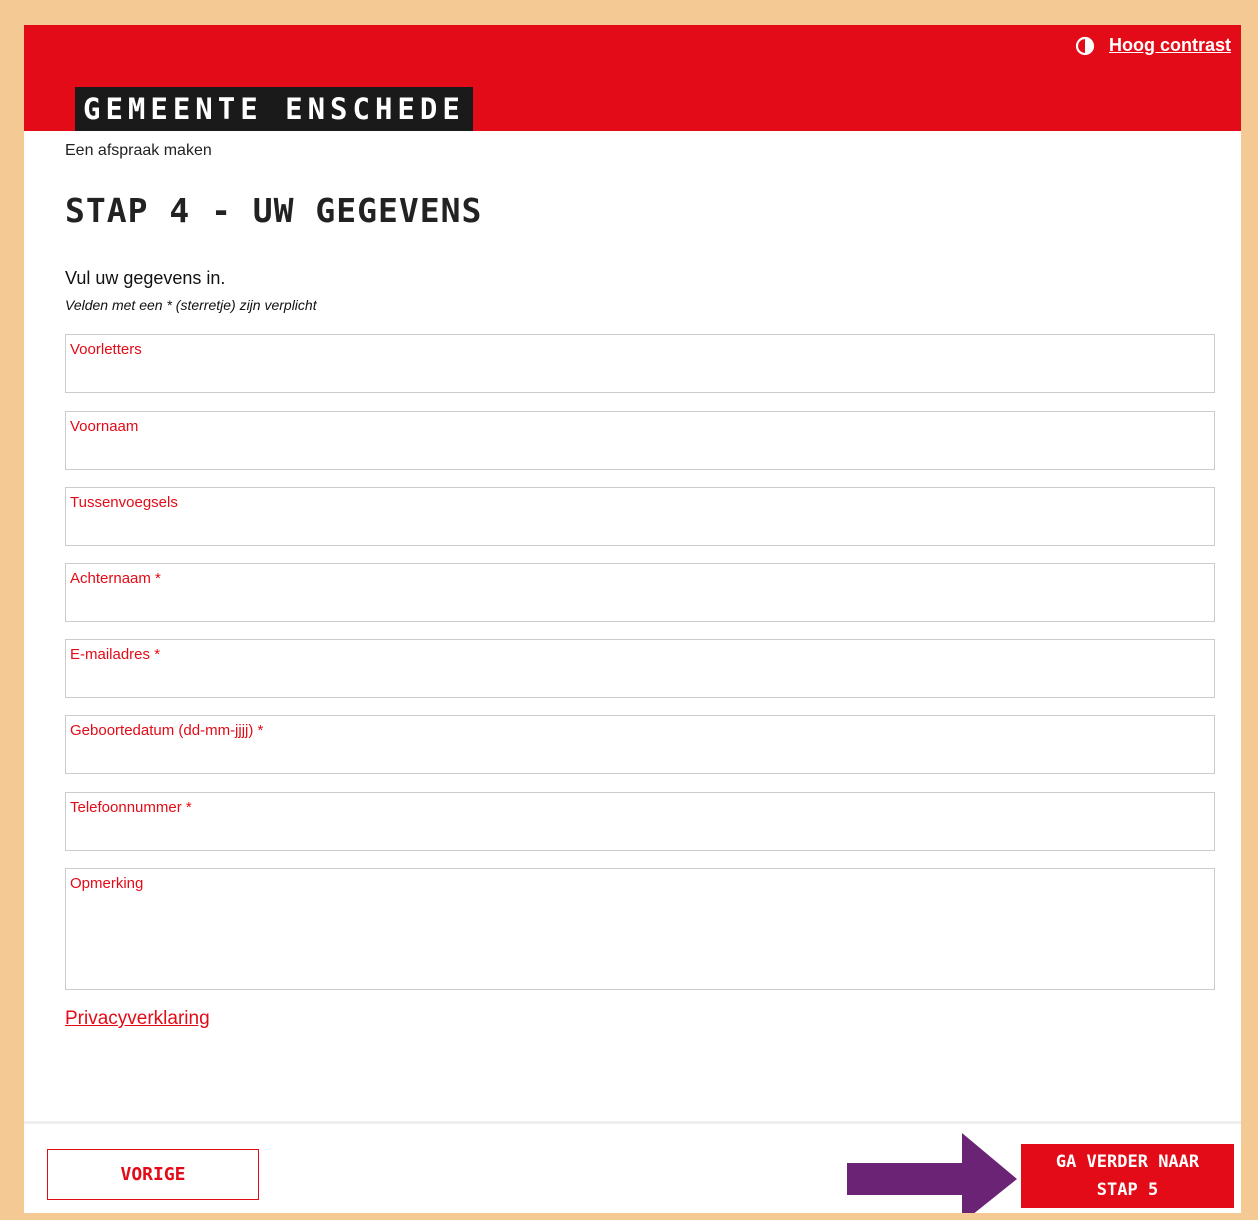  What do you see at coordinates (153, 1174) in the screenshot?
I see `previous-button: VORIGE` at bounding box center [153, 1174].